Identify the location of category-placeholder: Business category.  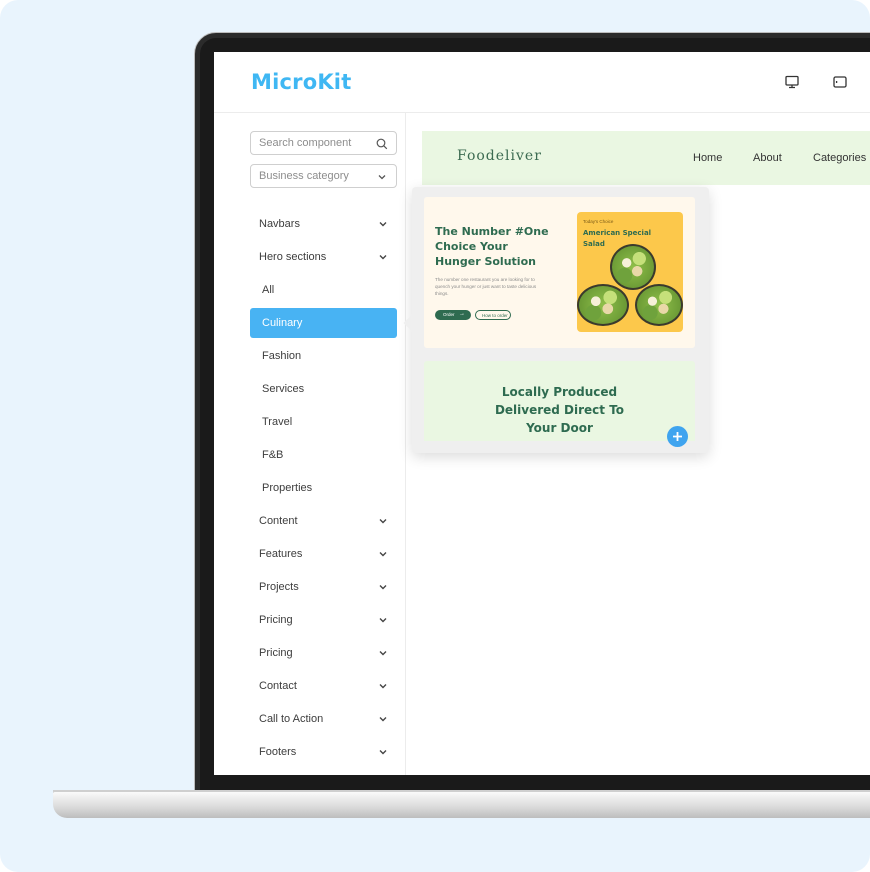
(304, 176).